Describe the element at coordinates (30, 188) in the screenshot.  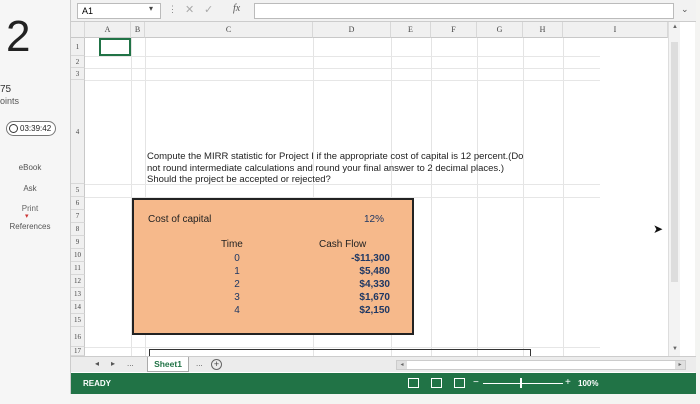
I see `ask-link: Ask` at that location.